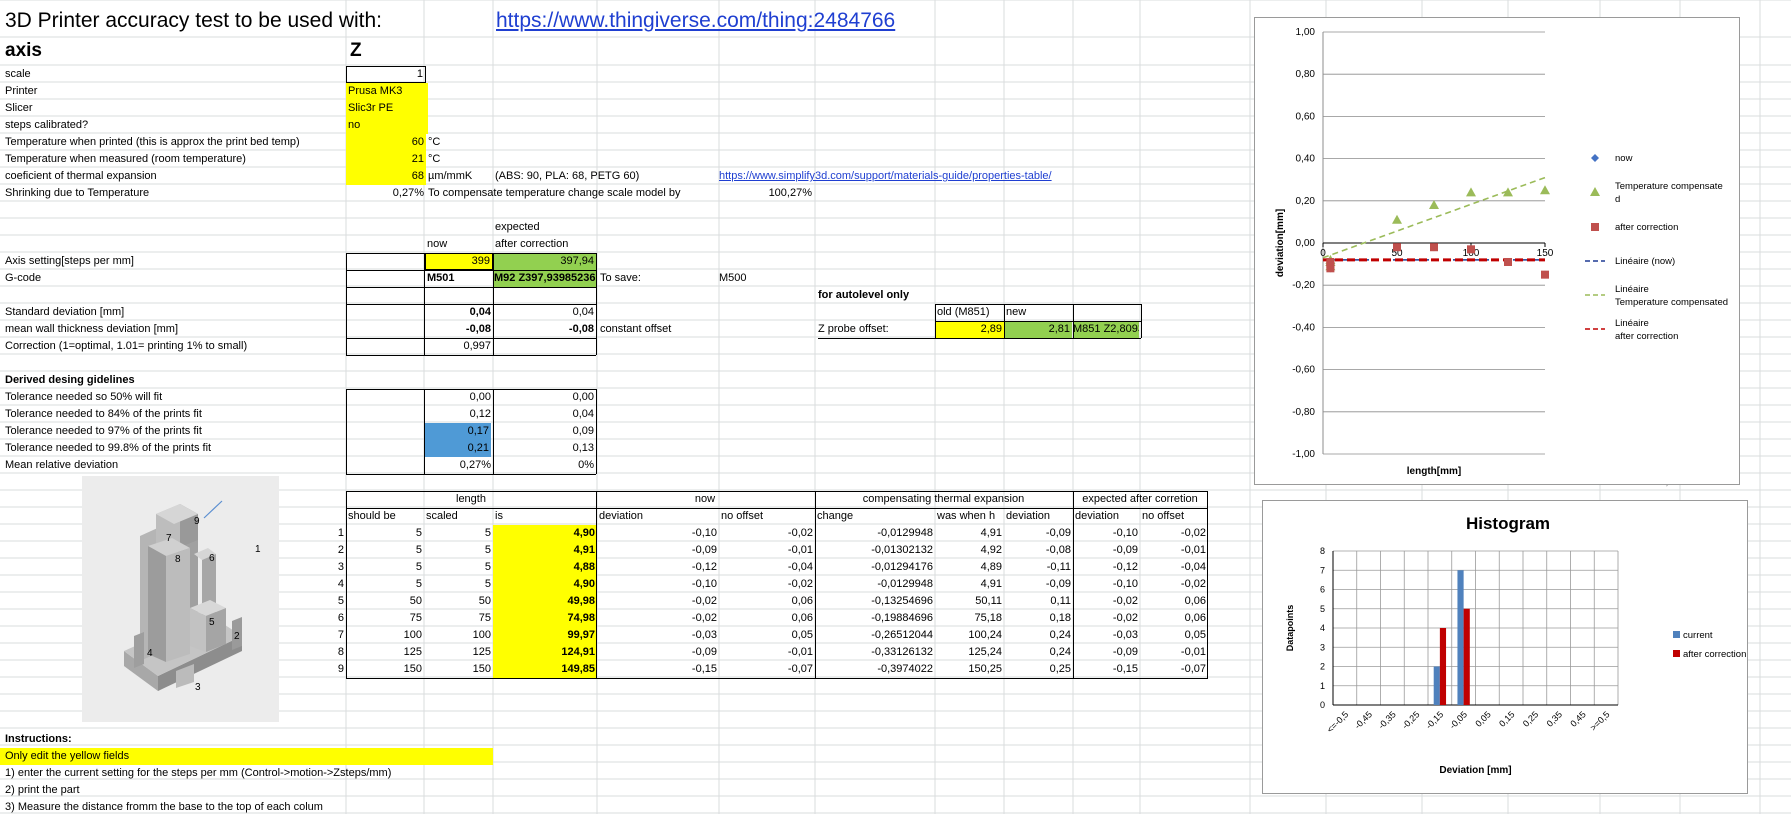 This screenshot has height=816, width=1791. I want to click on column-header: is, so click(499, 516).